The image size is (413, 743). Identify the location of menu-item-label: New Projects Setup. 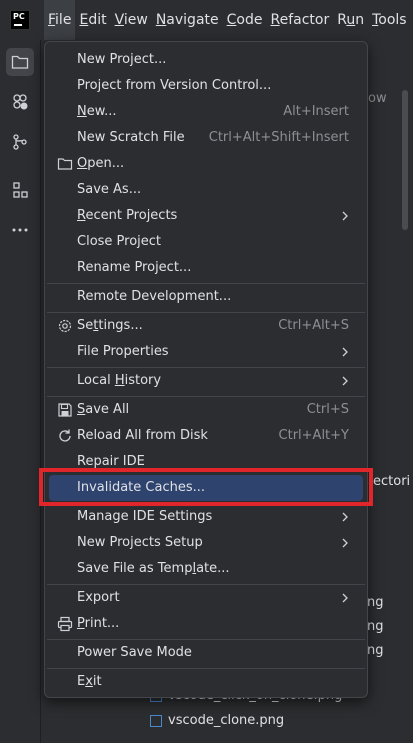
(140, 542).